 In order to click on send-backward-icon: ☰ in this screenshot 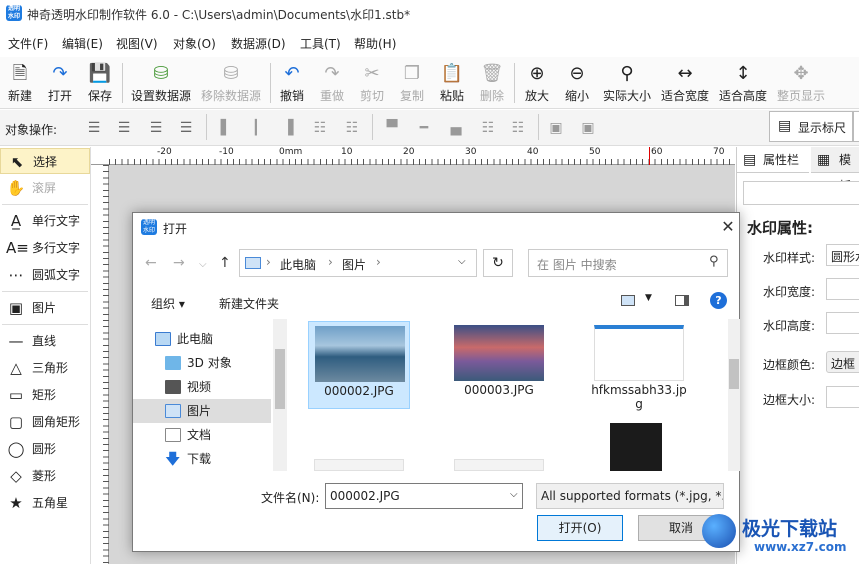, I will do `click(156, 128)`.